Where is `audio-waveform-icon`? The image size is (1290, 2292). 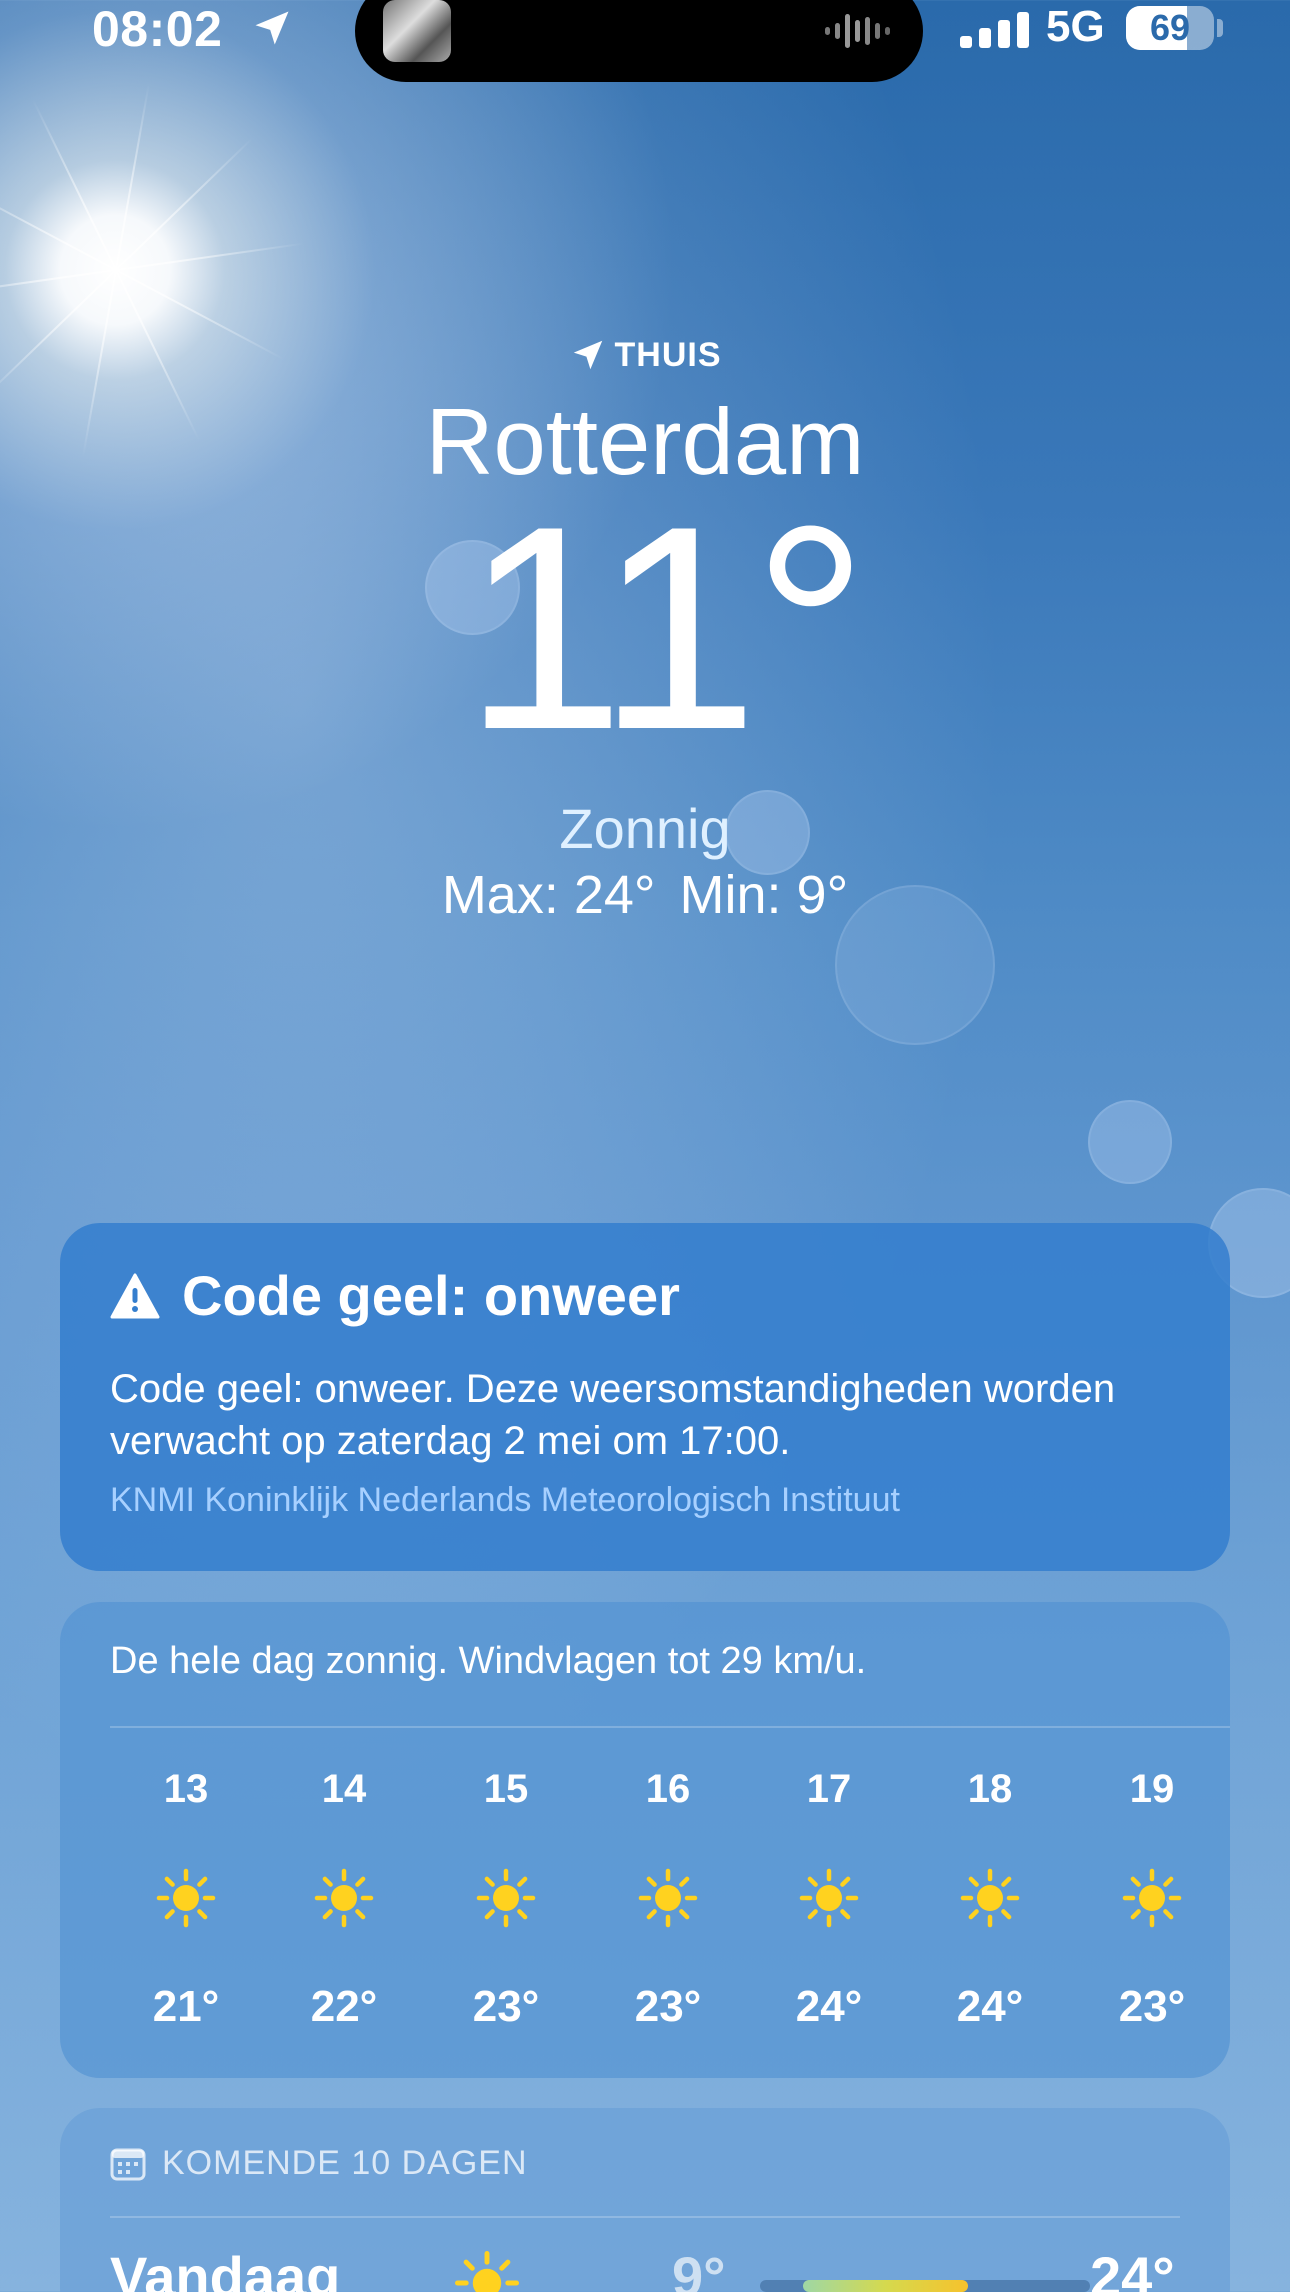 audio-waveform-icon is located at coordinates (857, 31).